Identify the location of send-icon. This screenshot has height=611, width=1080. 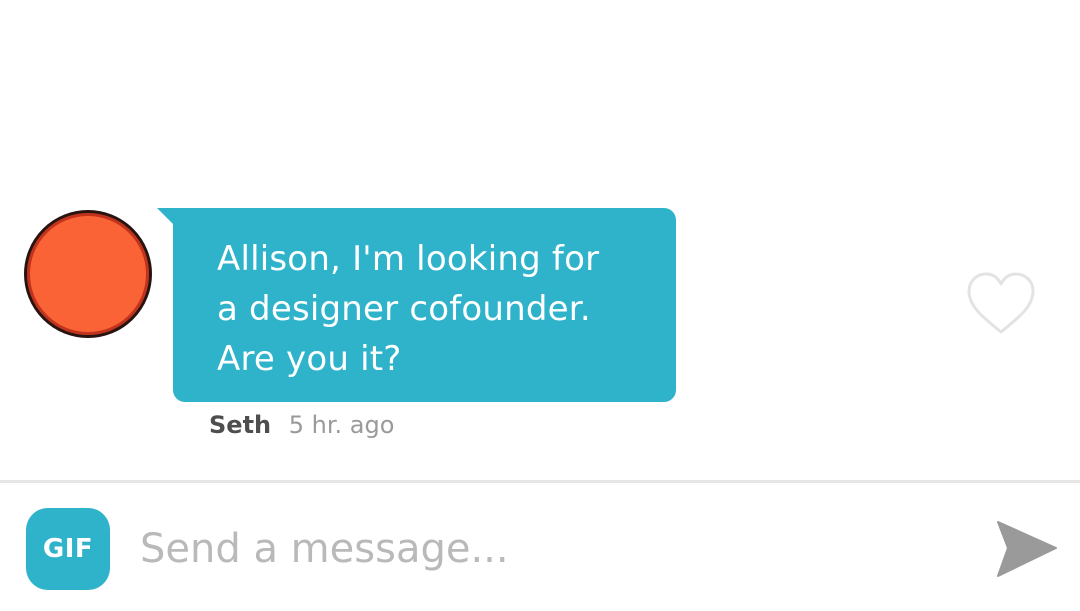
(1026, 548).